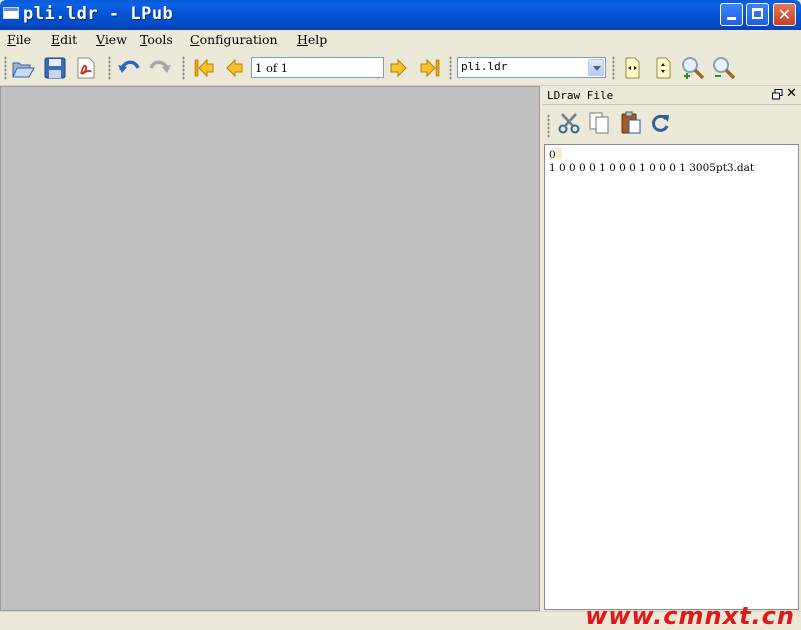  I want to click on maximize-button, so click(757, 14).